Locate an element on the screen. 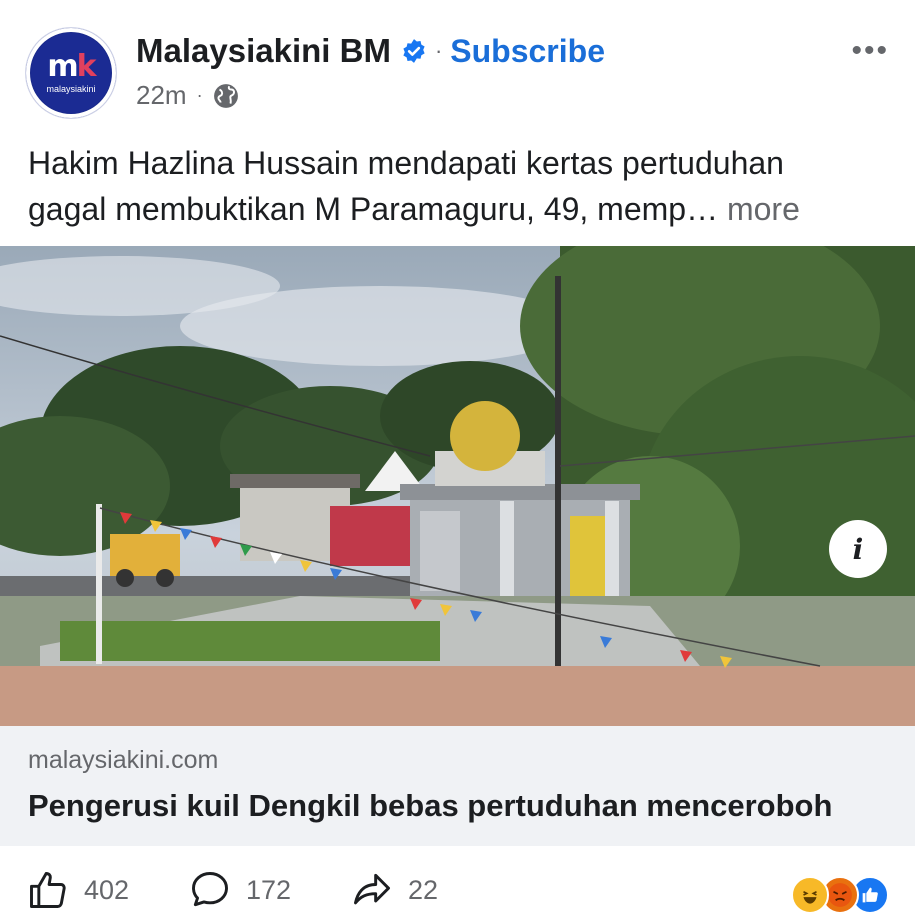 This screenshot has width=915, height=914. share-icon is located at coordinates (372, 889).